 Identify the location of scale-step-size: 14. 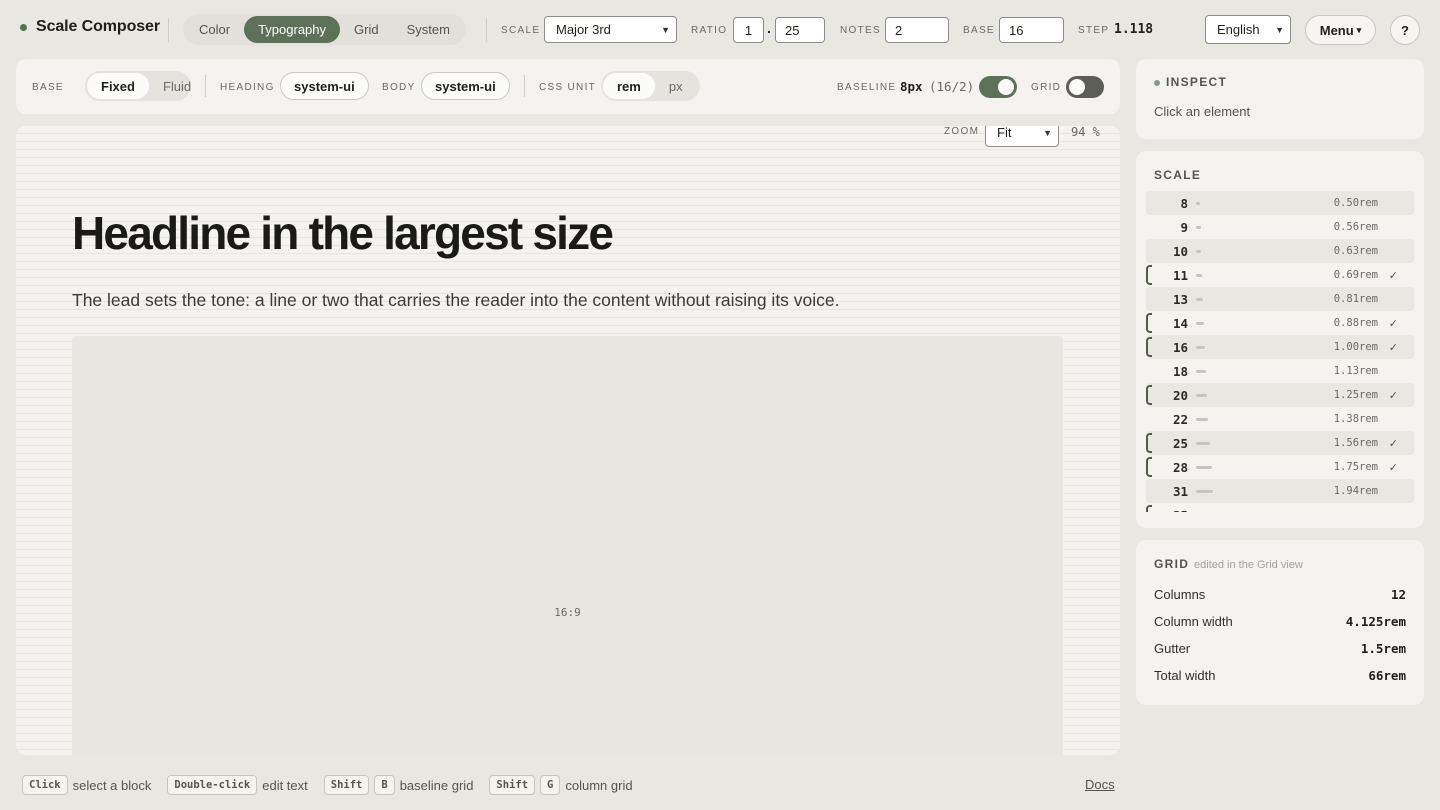
(1180, 323).